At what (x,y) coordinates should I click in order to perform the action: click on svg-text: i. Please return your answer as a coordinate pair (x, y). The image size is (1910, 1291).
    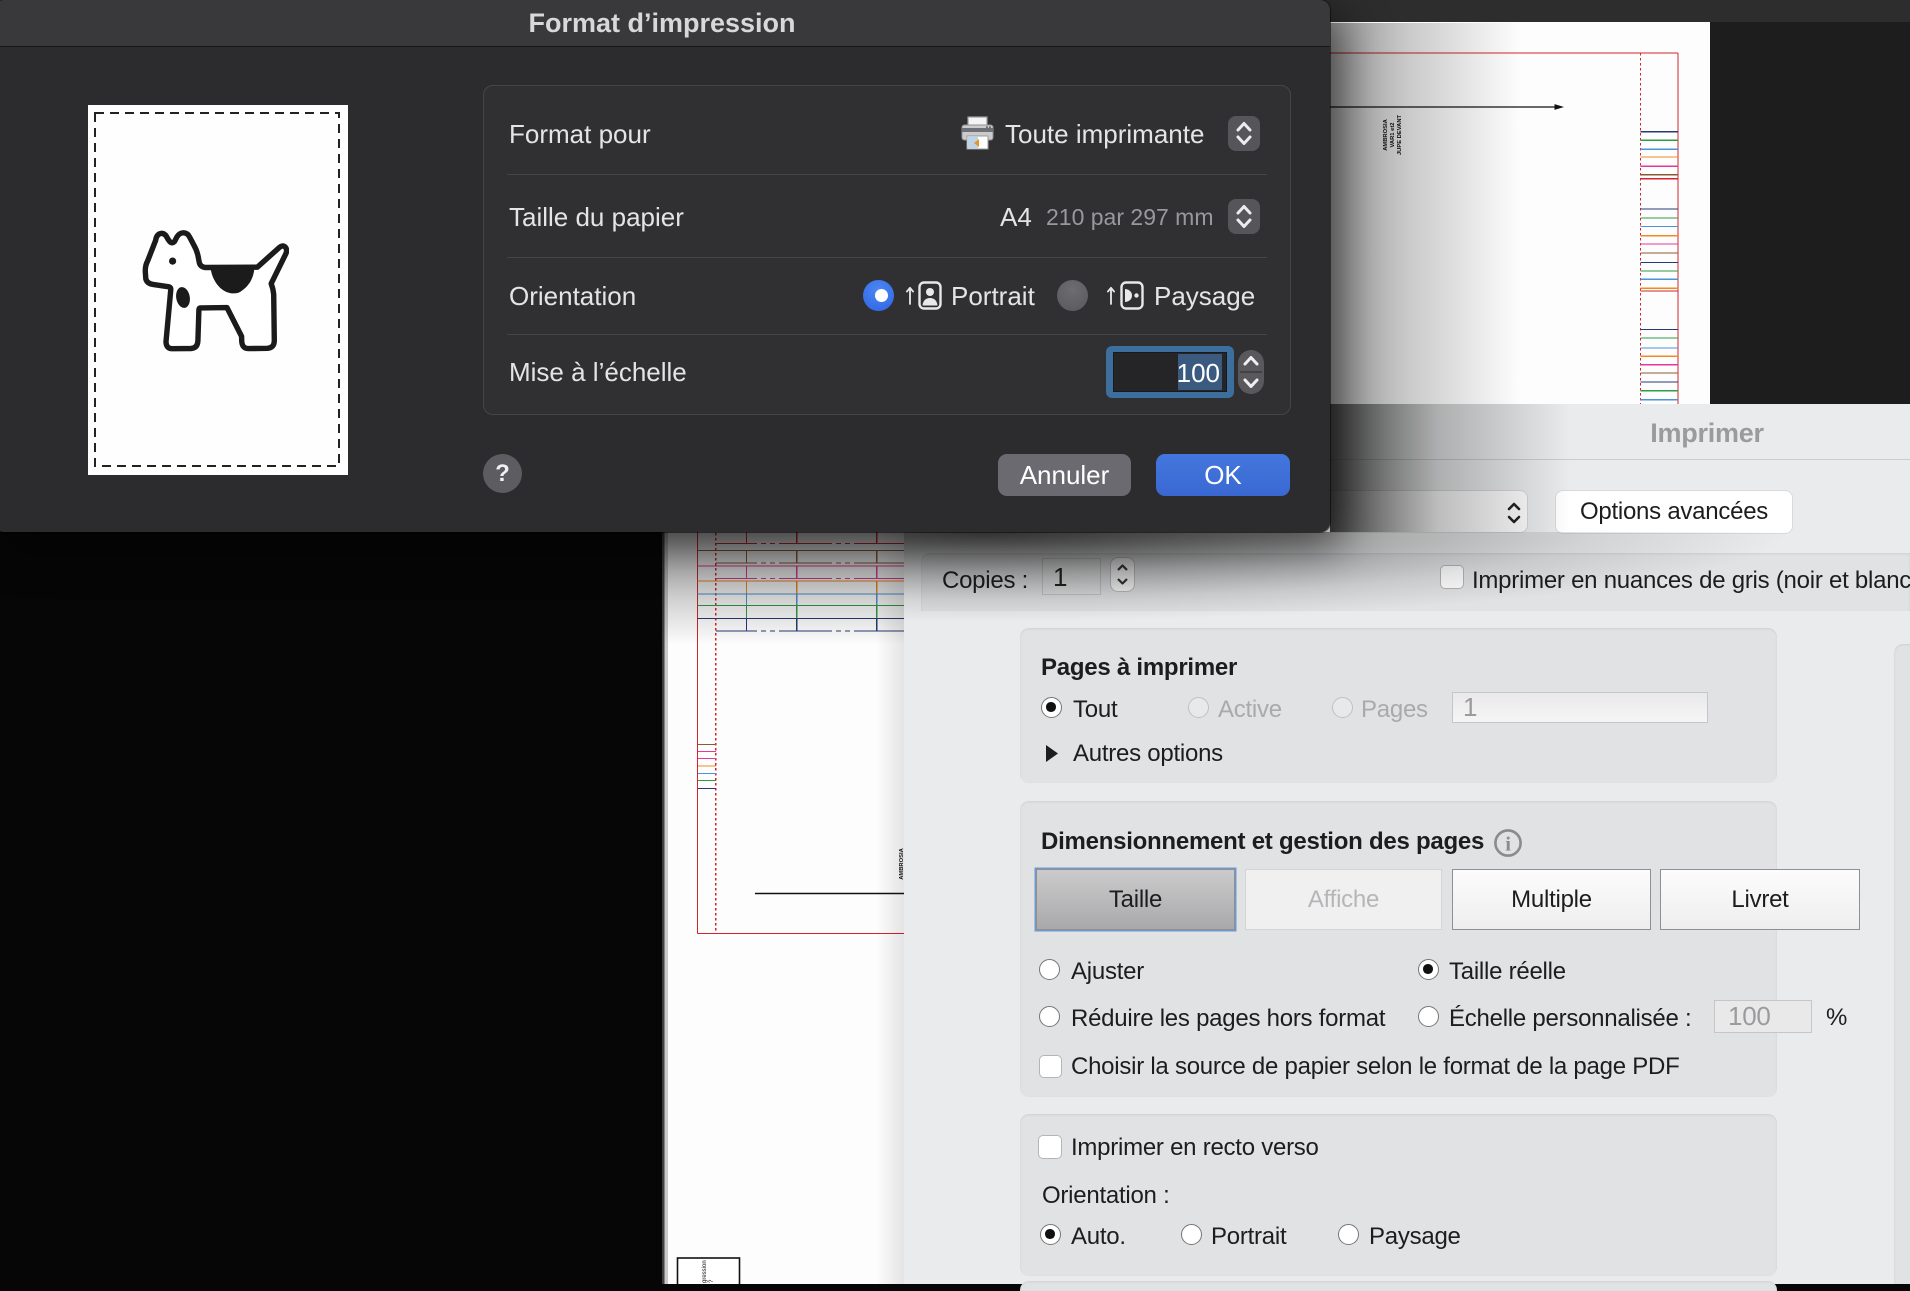
    Looking at the image, I should click on (1508, 845).